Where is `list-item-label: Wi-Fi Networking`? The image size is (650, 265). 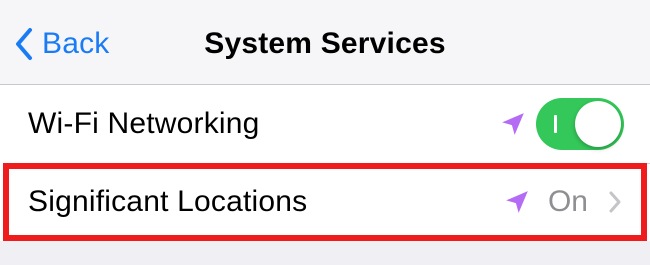
list-item-label: Wi-Fi Networking is located at coordinates (144, 123).